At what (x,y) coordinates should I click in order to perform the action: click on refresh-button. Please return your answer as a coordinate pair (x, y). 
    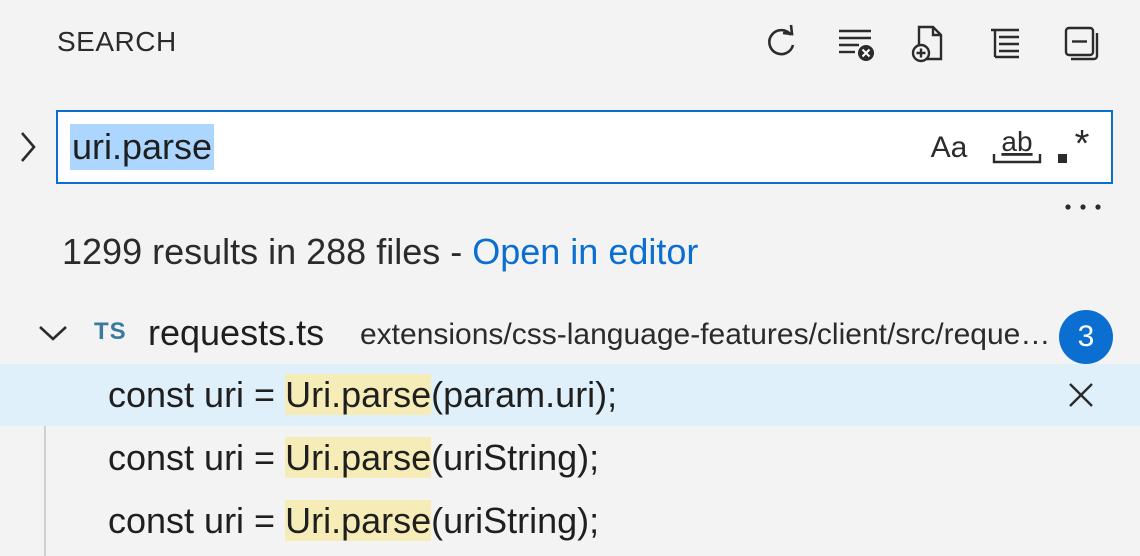
    Looking at the image, I should click on (781, 43).